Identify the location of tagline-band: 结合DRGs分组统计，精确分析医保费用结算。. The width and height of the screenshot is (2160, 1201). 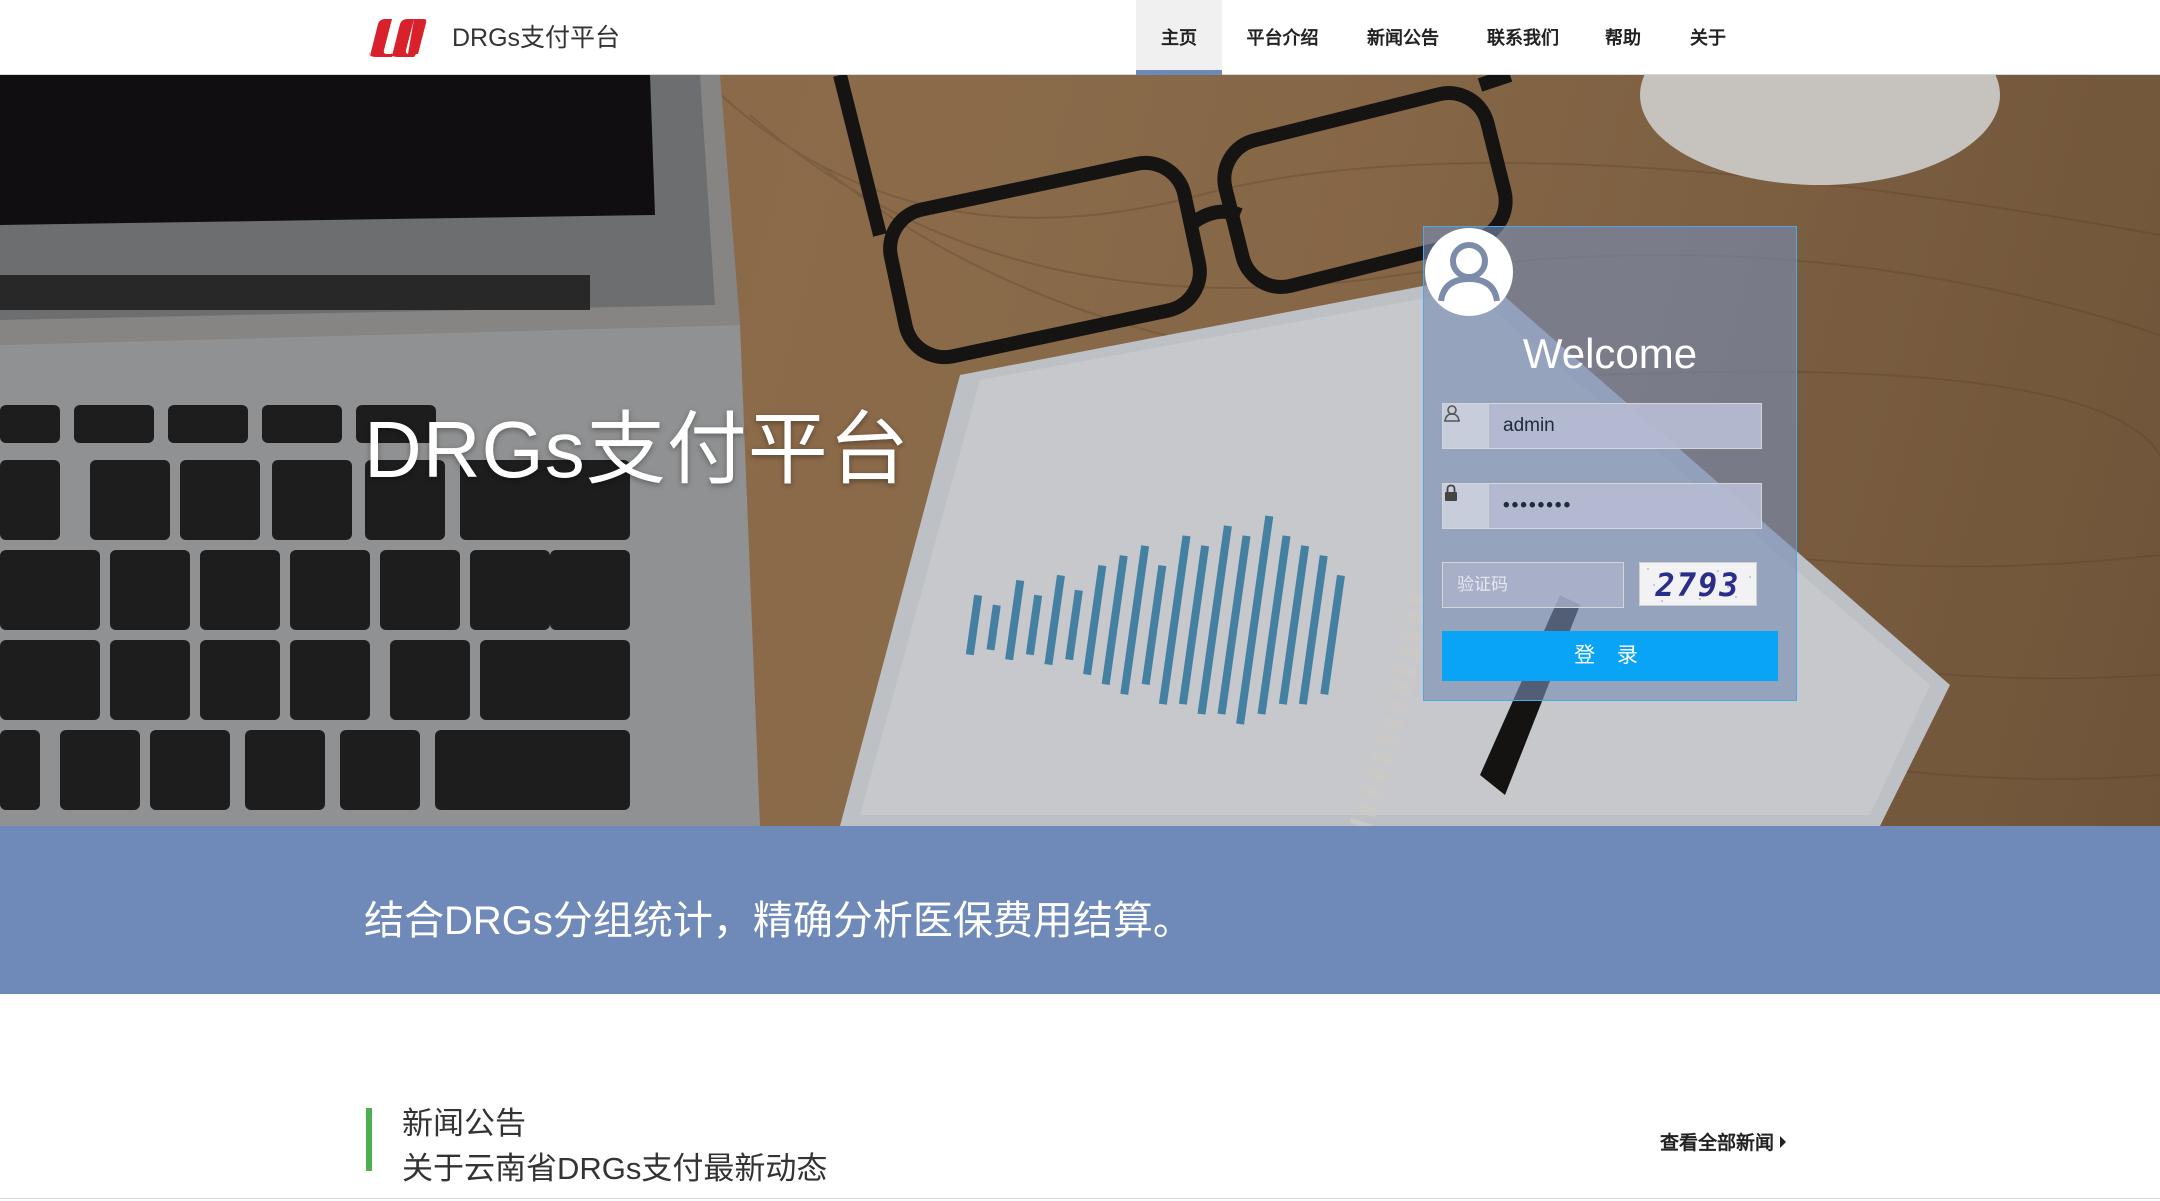
(1080, 910).